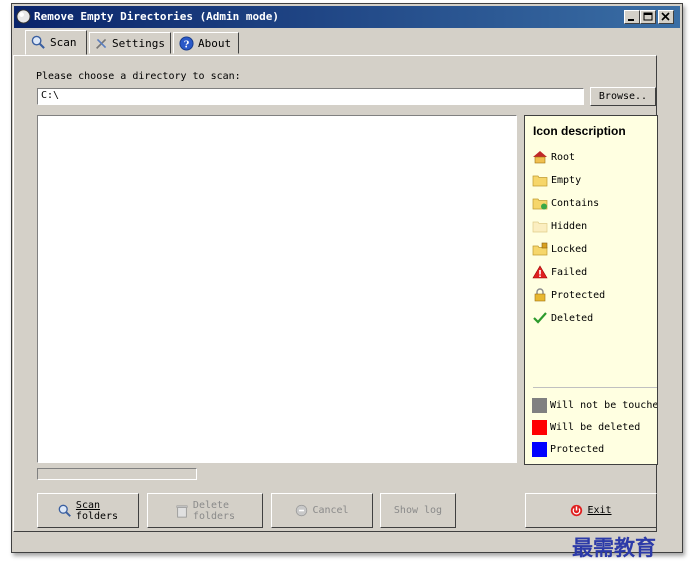 The width and height of the screenshot is (695, 575). What do you see at coordinates (631, 20) in the screenshot?
I see `minimize-icon` at bounding box center [631, 20].